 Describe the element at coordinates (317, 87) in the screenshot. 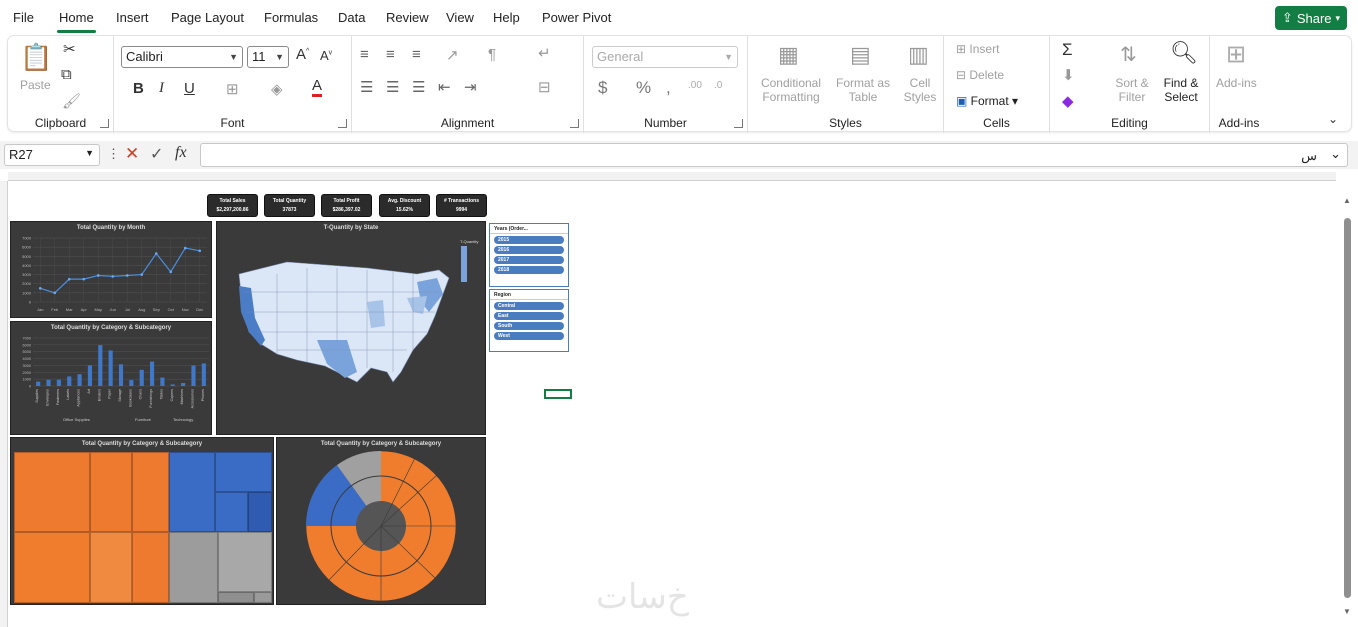

I see `font-color-icon: A` at that location.